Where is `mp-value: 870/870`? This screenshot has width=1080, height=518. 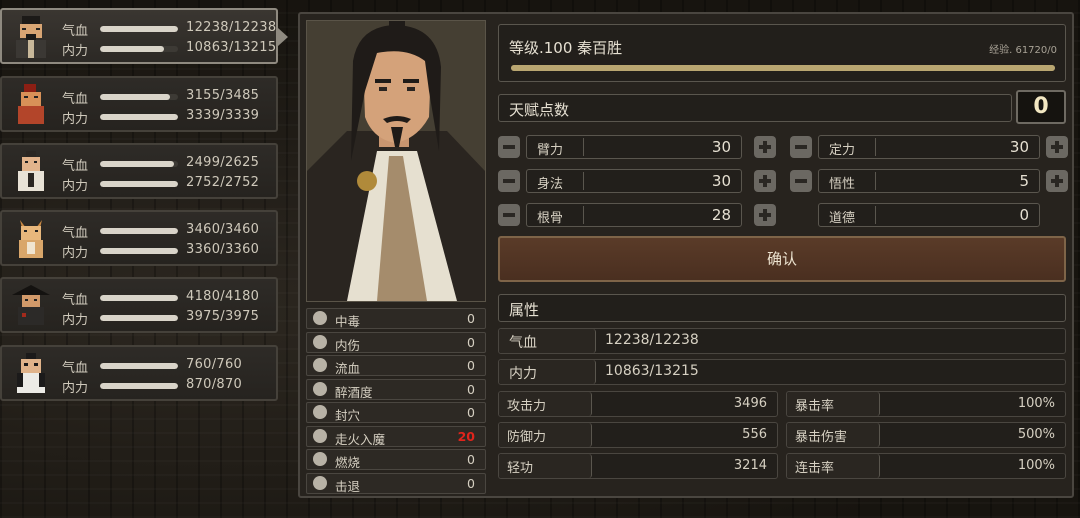 mp-value: 870/870 is located at coordinates (214, 384).